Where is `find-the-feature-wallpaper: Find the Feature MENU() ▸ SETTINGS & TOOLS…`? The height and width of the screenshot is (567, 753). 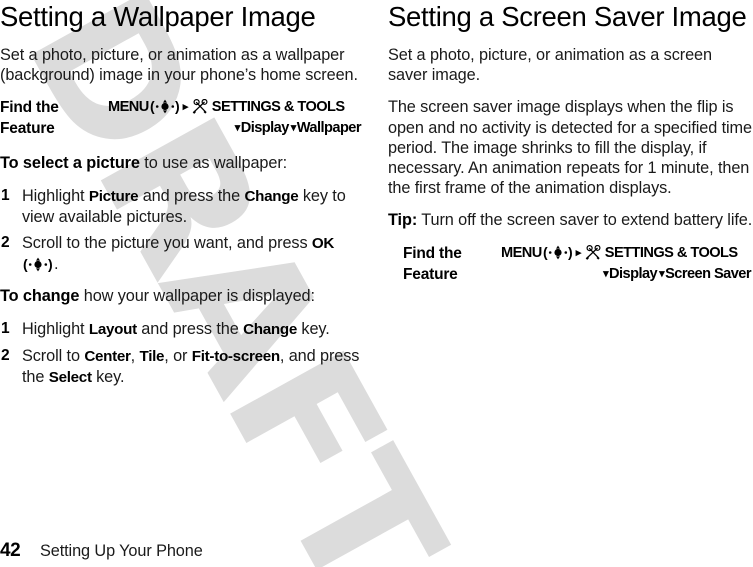
find-the-feature-wallpaper: Find the Feature MENU() ▸ SETTINGS & TOOLS… is located at coordinates (181, 118).